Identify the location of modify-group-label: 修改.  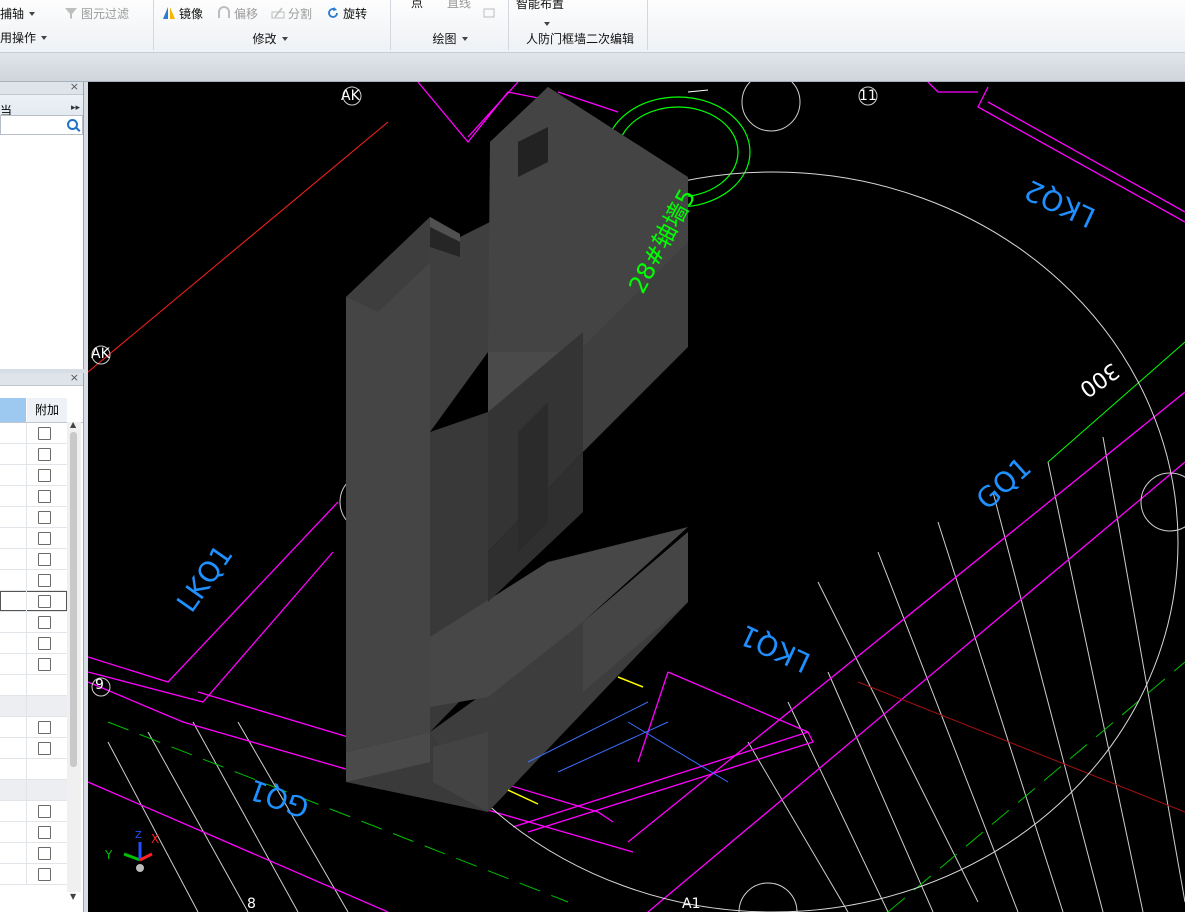
(270, 39).